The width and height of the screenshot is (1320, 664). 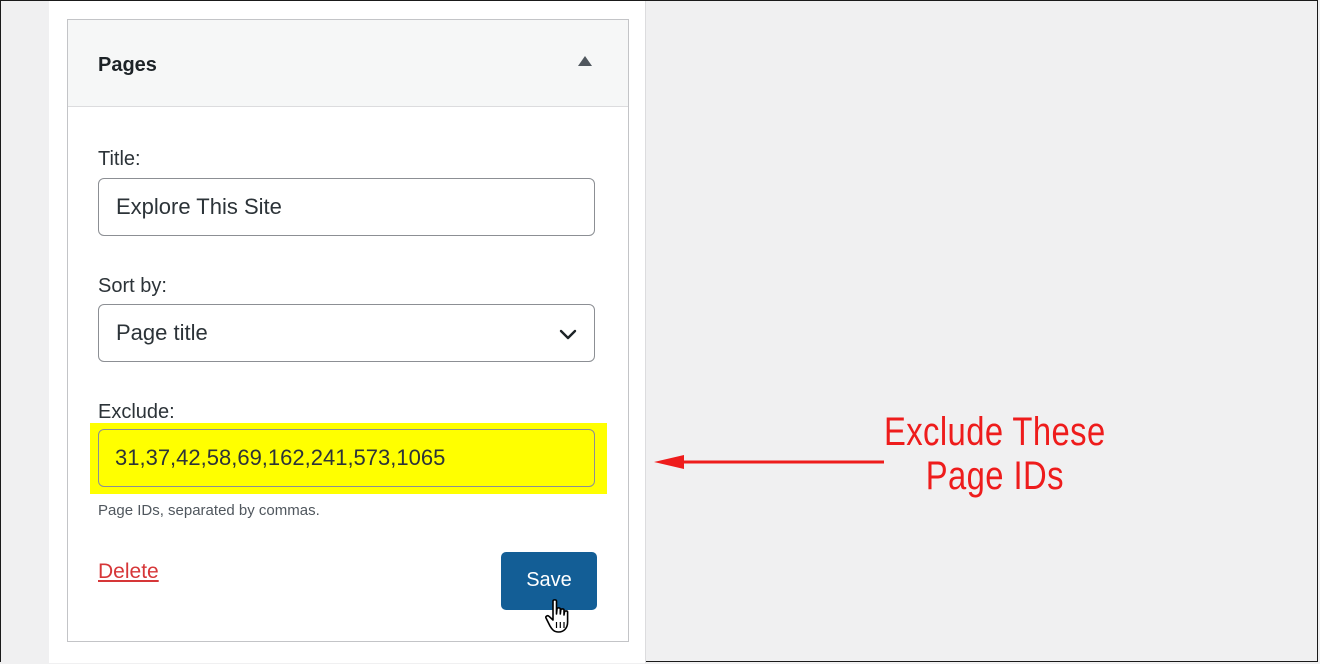 I want to click on exclude-field, so click(x=346, y=458).